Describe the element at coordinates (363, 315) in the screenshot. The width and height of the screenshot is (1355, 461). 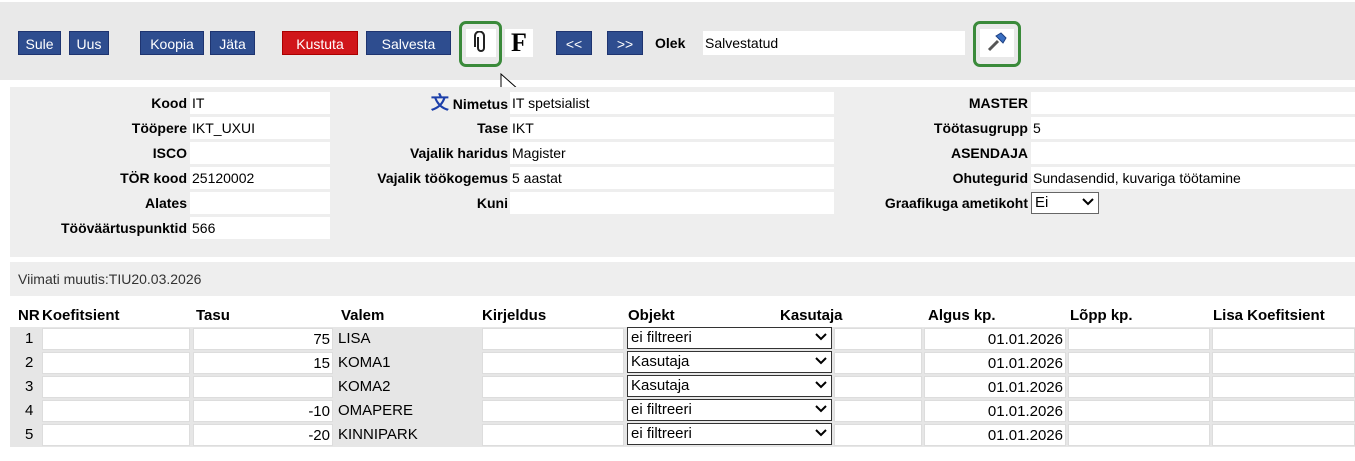
I see `col-valem: Valem` at that location.